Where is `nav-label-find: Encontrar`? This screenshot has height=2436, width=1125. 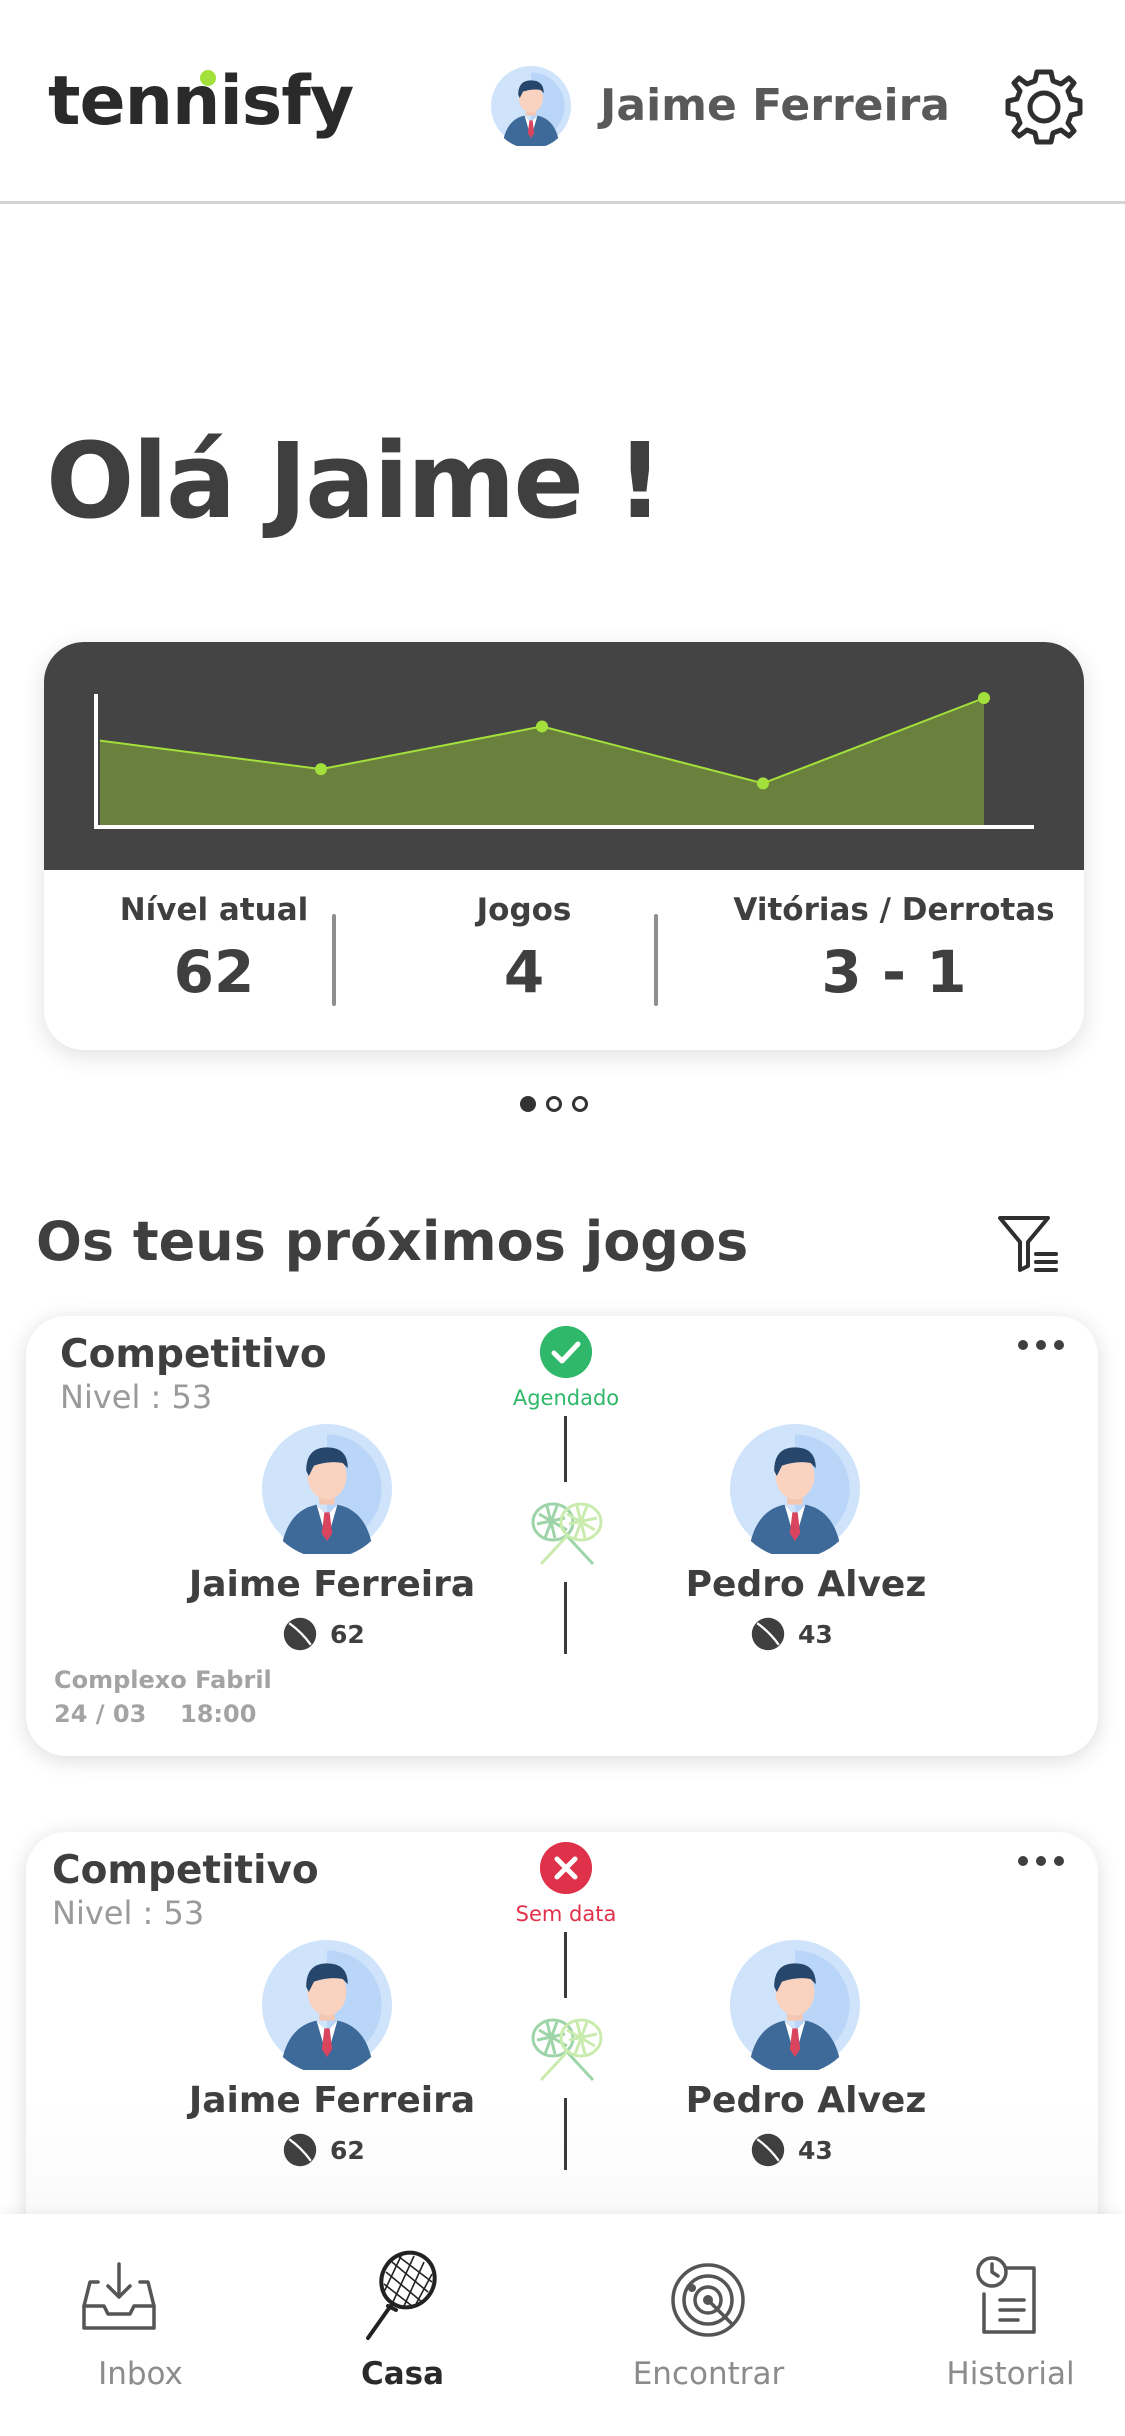
nav-label-find: Encontrar is located at coordinates (708, 2374).